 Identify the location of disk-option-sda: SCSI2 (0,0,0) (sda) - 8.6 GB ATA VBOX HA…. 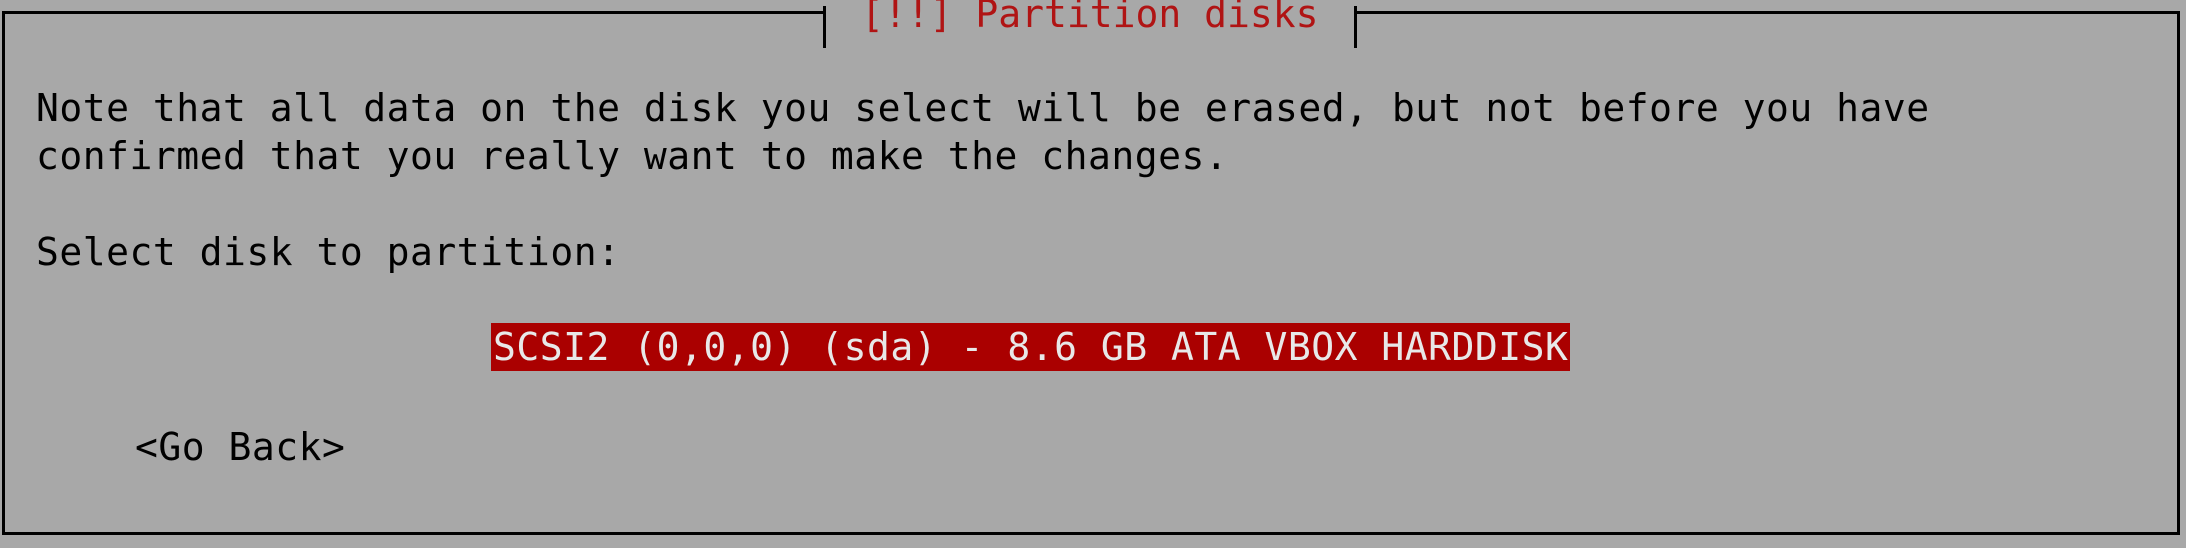
(1031, 347).